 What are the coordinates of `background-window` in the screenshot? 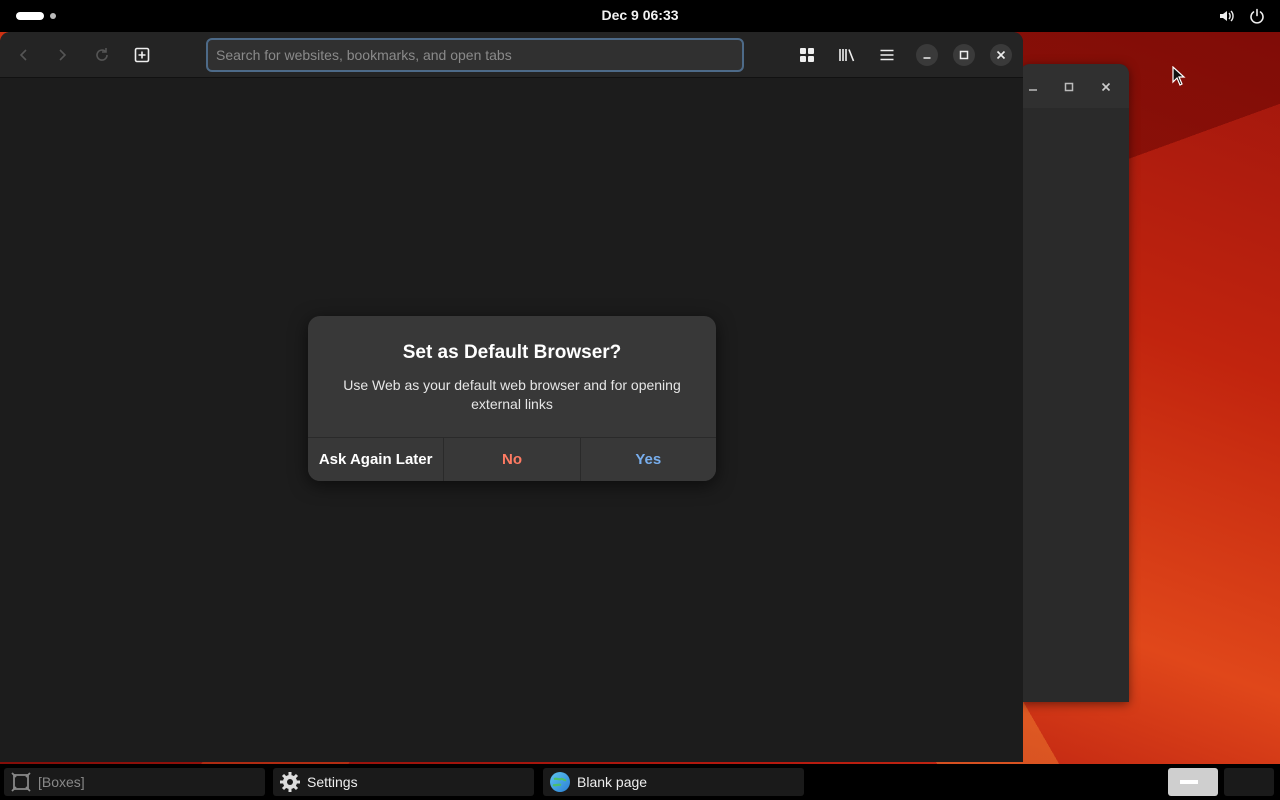 It's located at (1074, 383).